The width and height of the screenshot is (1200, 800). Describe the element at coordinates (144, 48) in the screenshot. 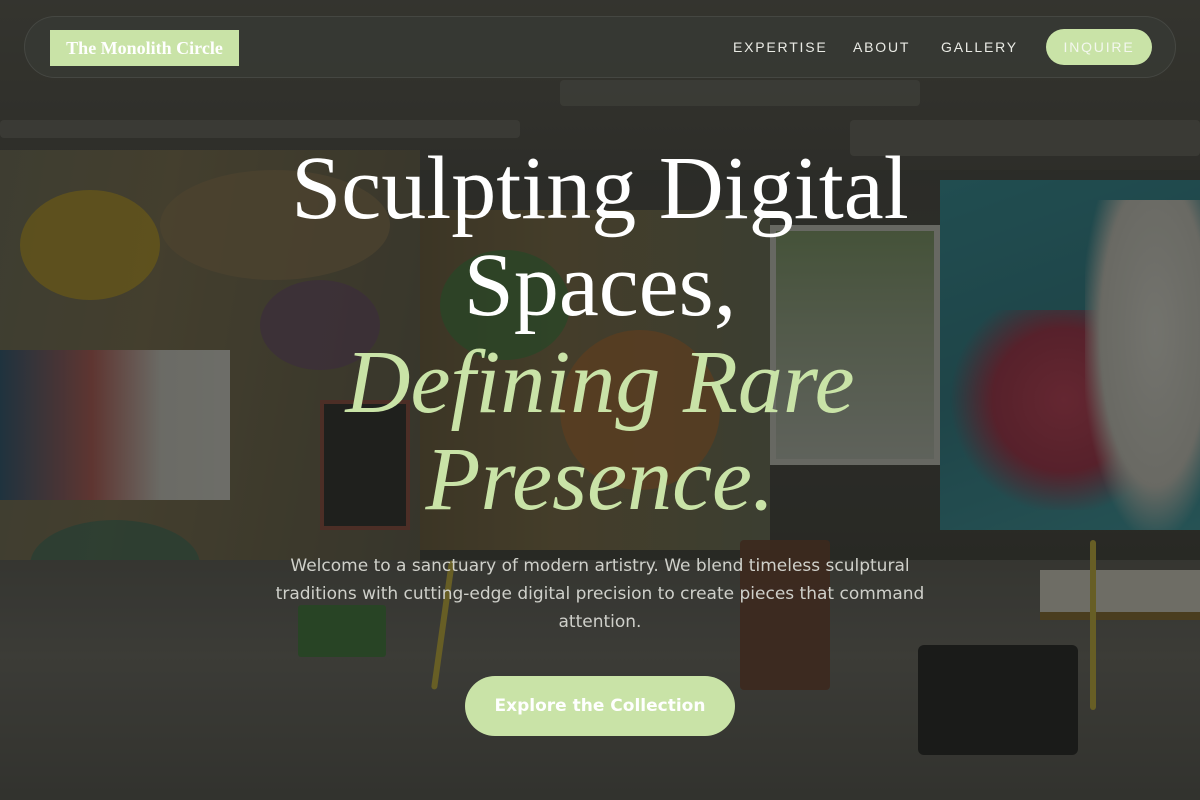

I see `brand-logo: The Monolith Circle` at that location.